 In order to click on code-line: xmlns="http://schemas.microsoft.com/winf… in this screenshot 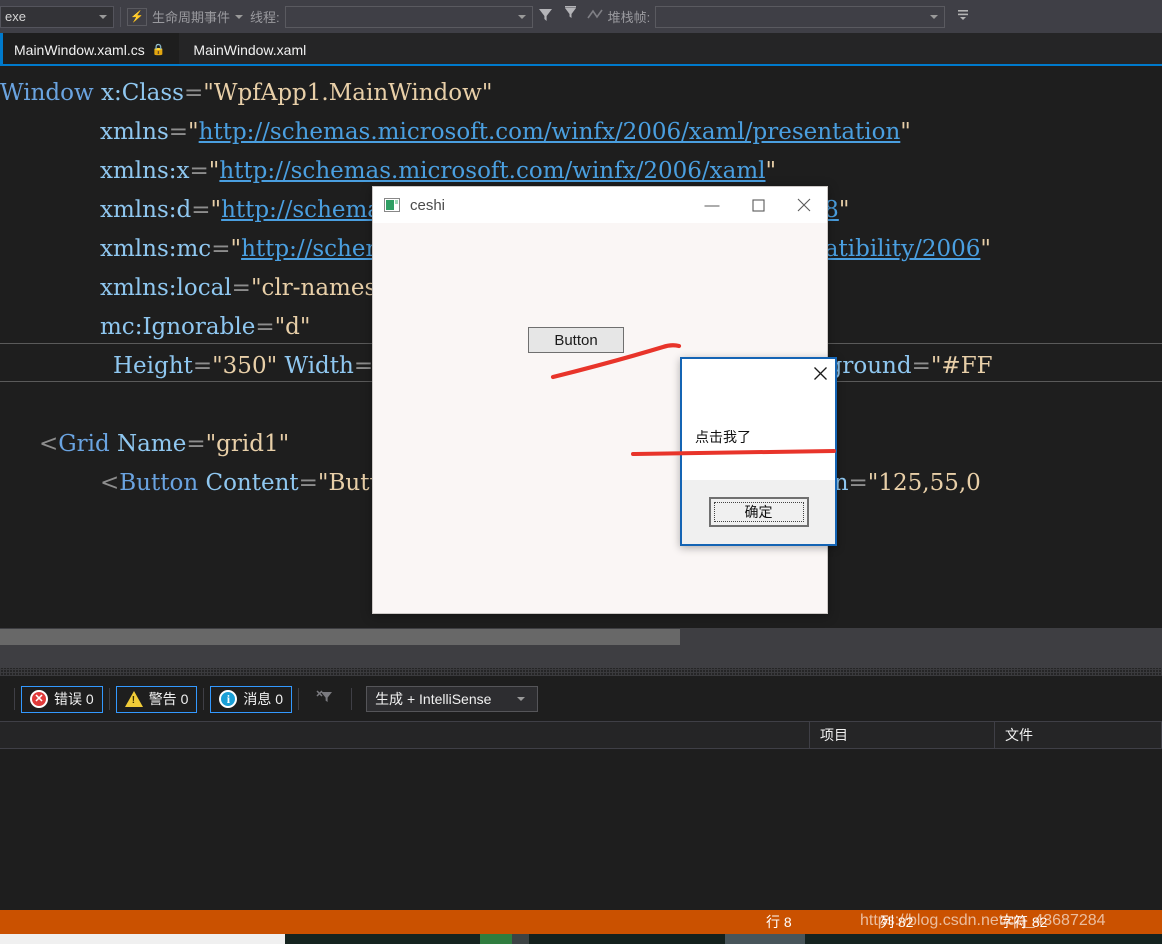, I will do `click(455, 132)`.